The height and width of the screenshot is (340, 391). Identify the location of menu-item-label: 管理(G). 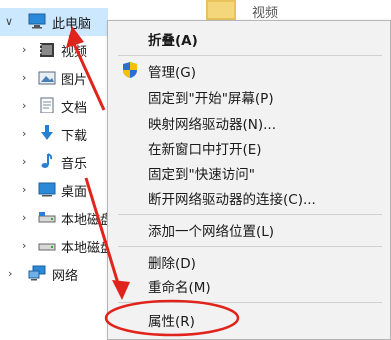
(172, 73).